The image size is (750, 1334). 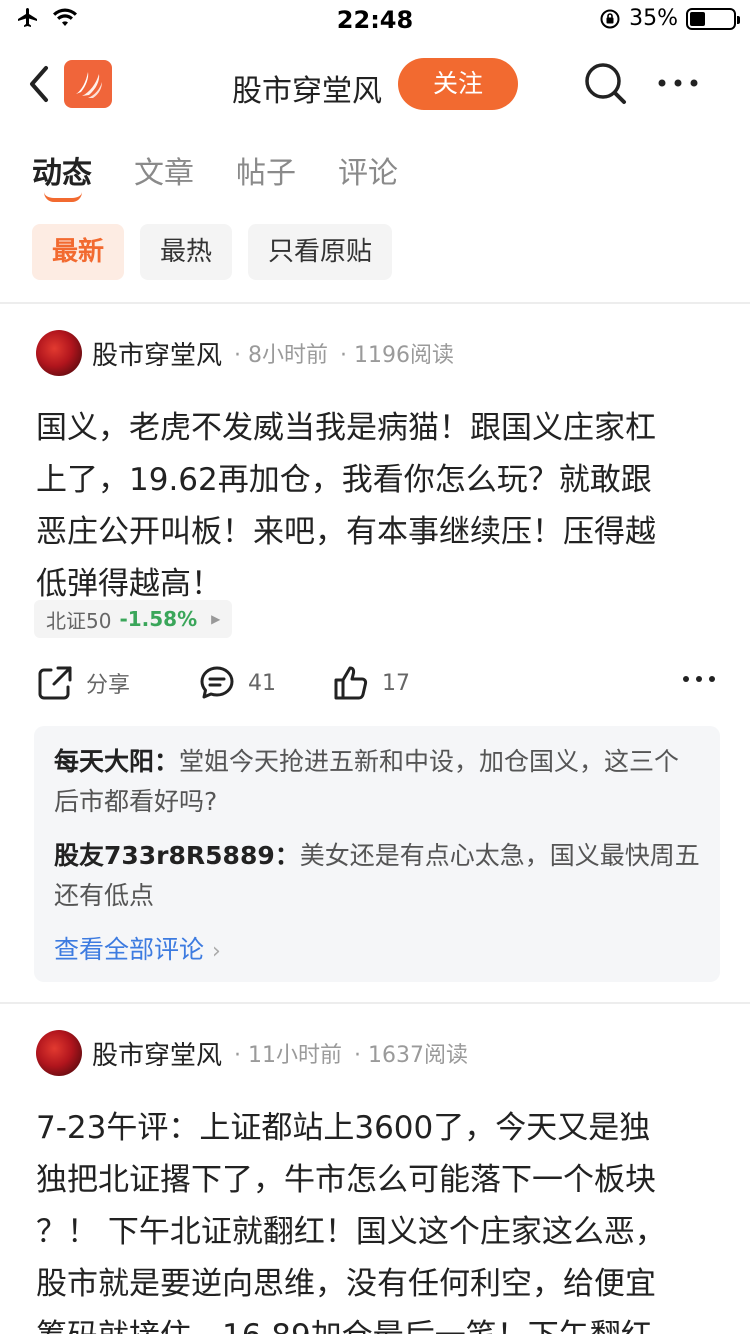 I want to click on share-label: 分享, so click(x=108, y=685).